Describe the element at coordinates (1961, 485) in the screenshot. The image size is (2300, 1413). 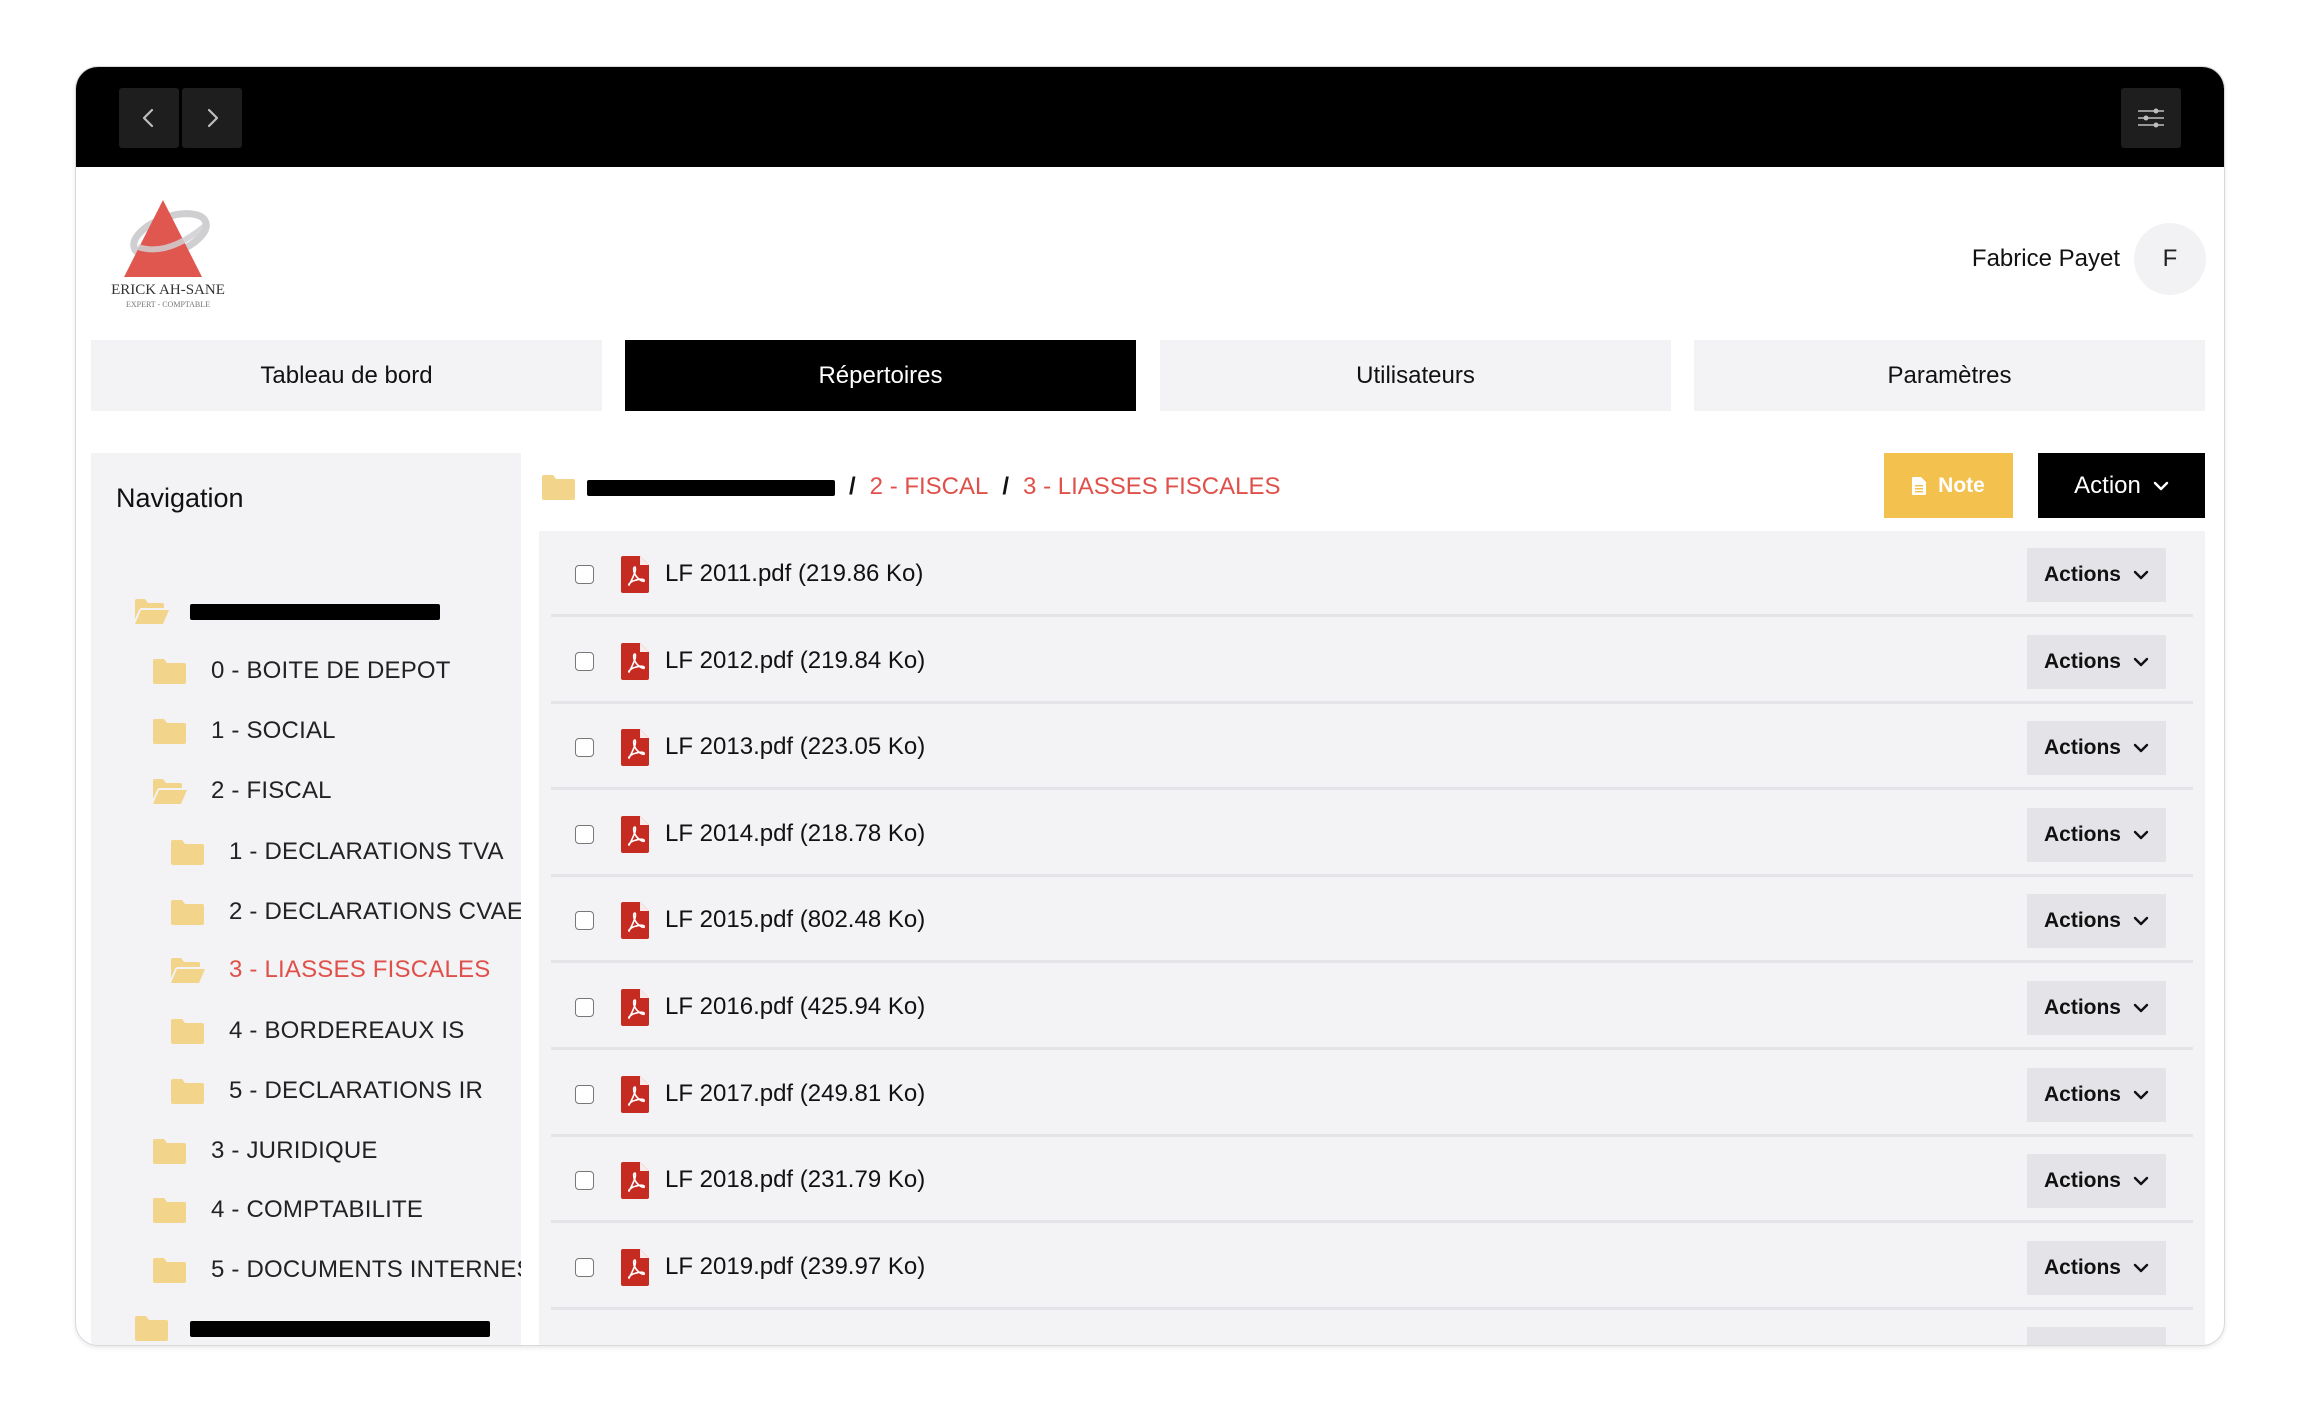
I see `note-label: Note` at that location.